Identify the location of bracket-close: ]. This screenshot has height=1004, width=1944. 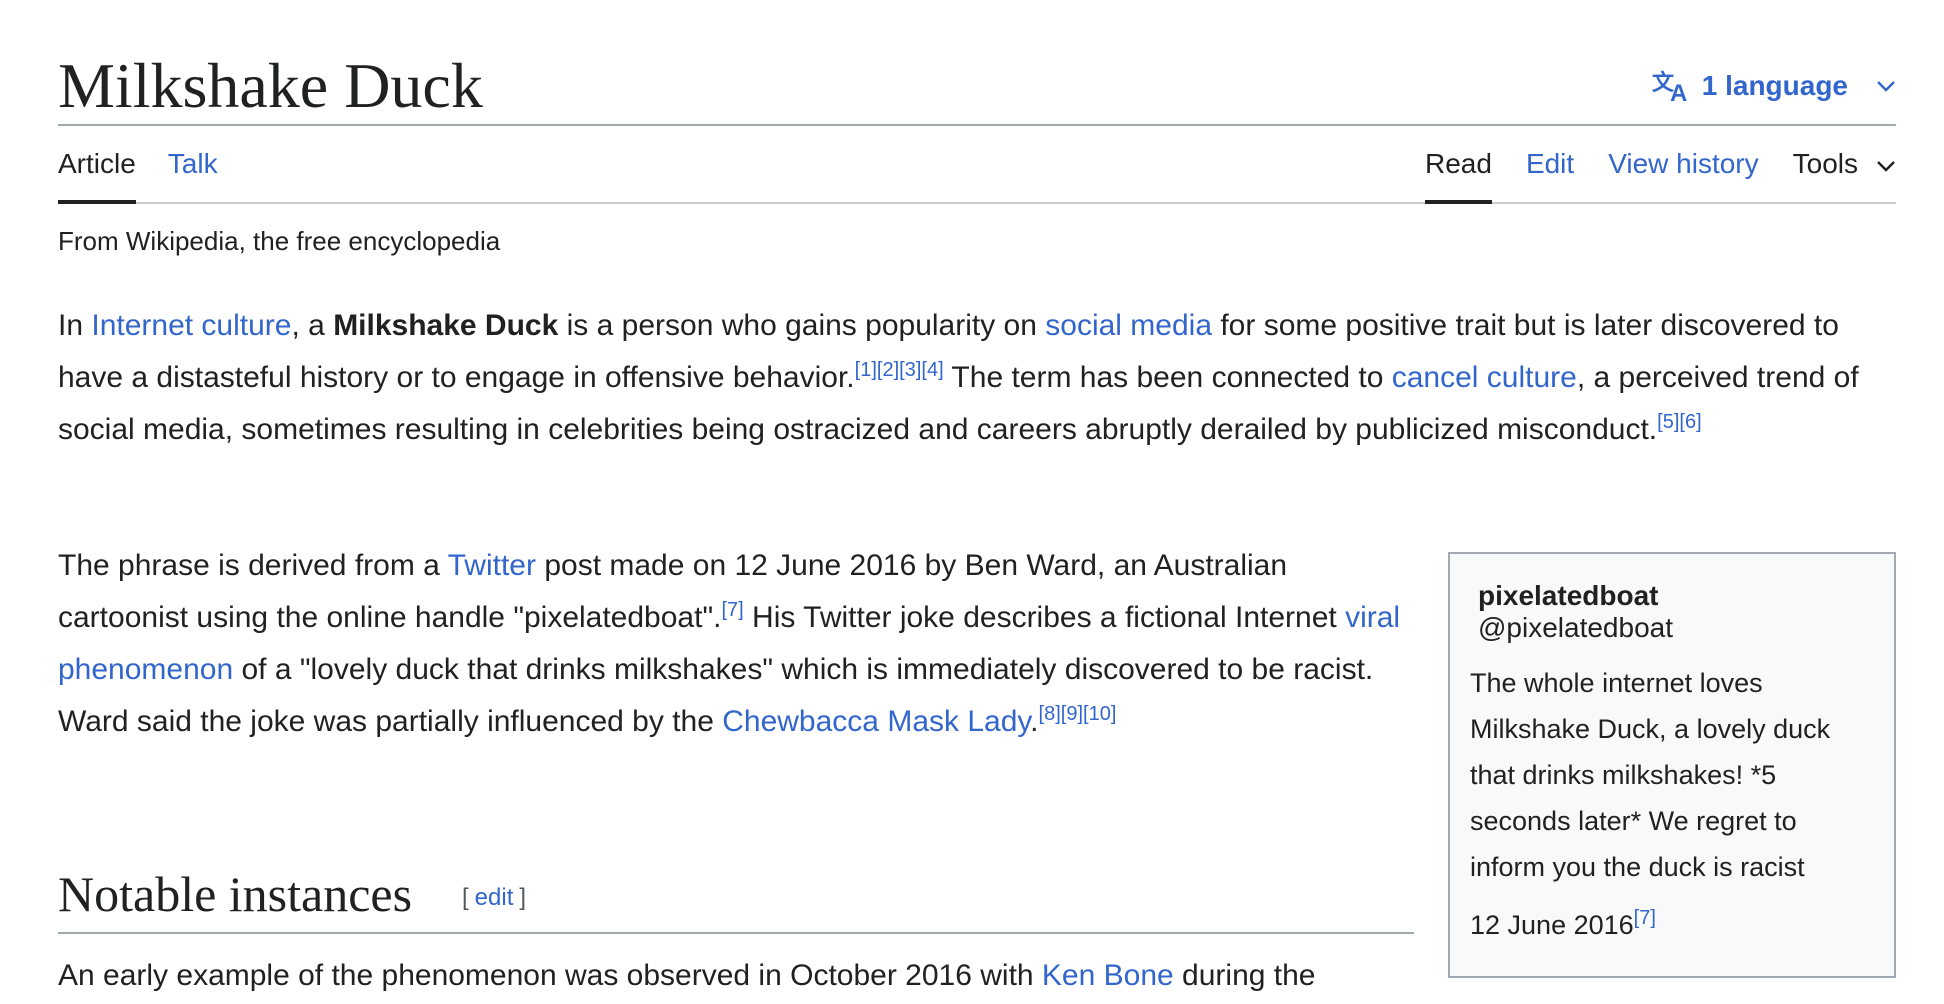
(523, 897).